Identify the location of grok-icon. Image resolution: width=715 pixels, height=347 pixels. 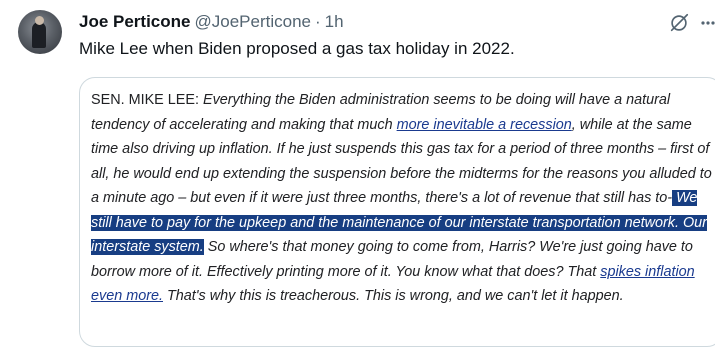
(679, 23).